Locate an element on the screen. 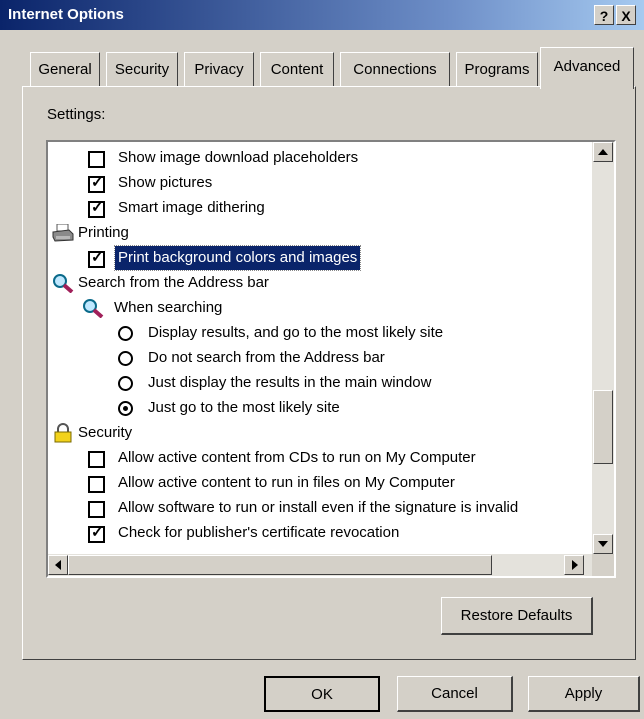  tab-general: General is located at coordinates (65, 69).